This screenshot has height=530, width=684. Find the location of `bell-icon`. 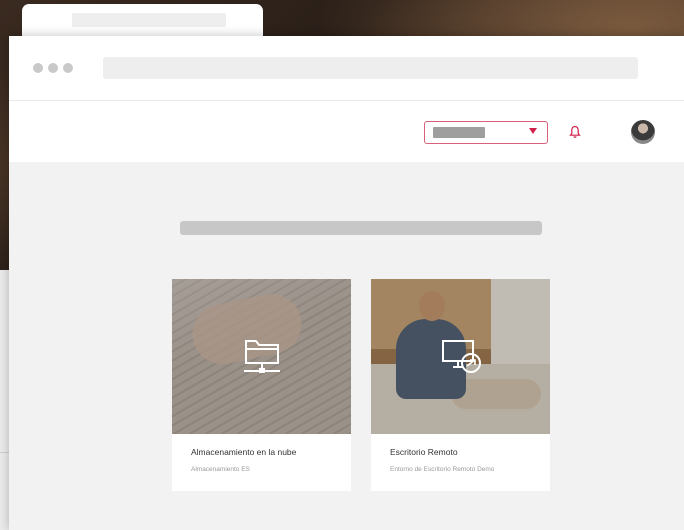

bell-icon is located at coordinates (575, 132).